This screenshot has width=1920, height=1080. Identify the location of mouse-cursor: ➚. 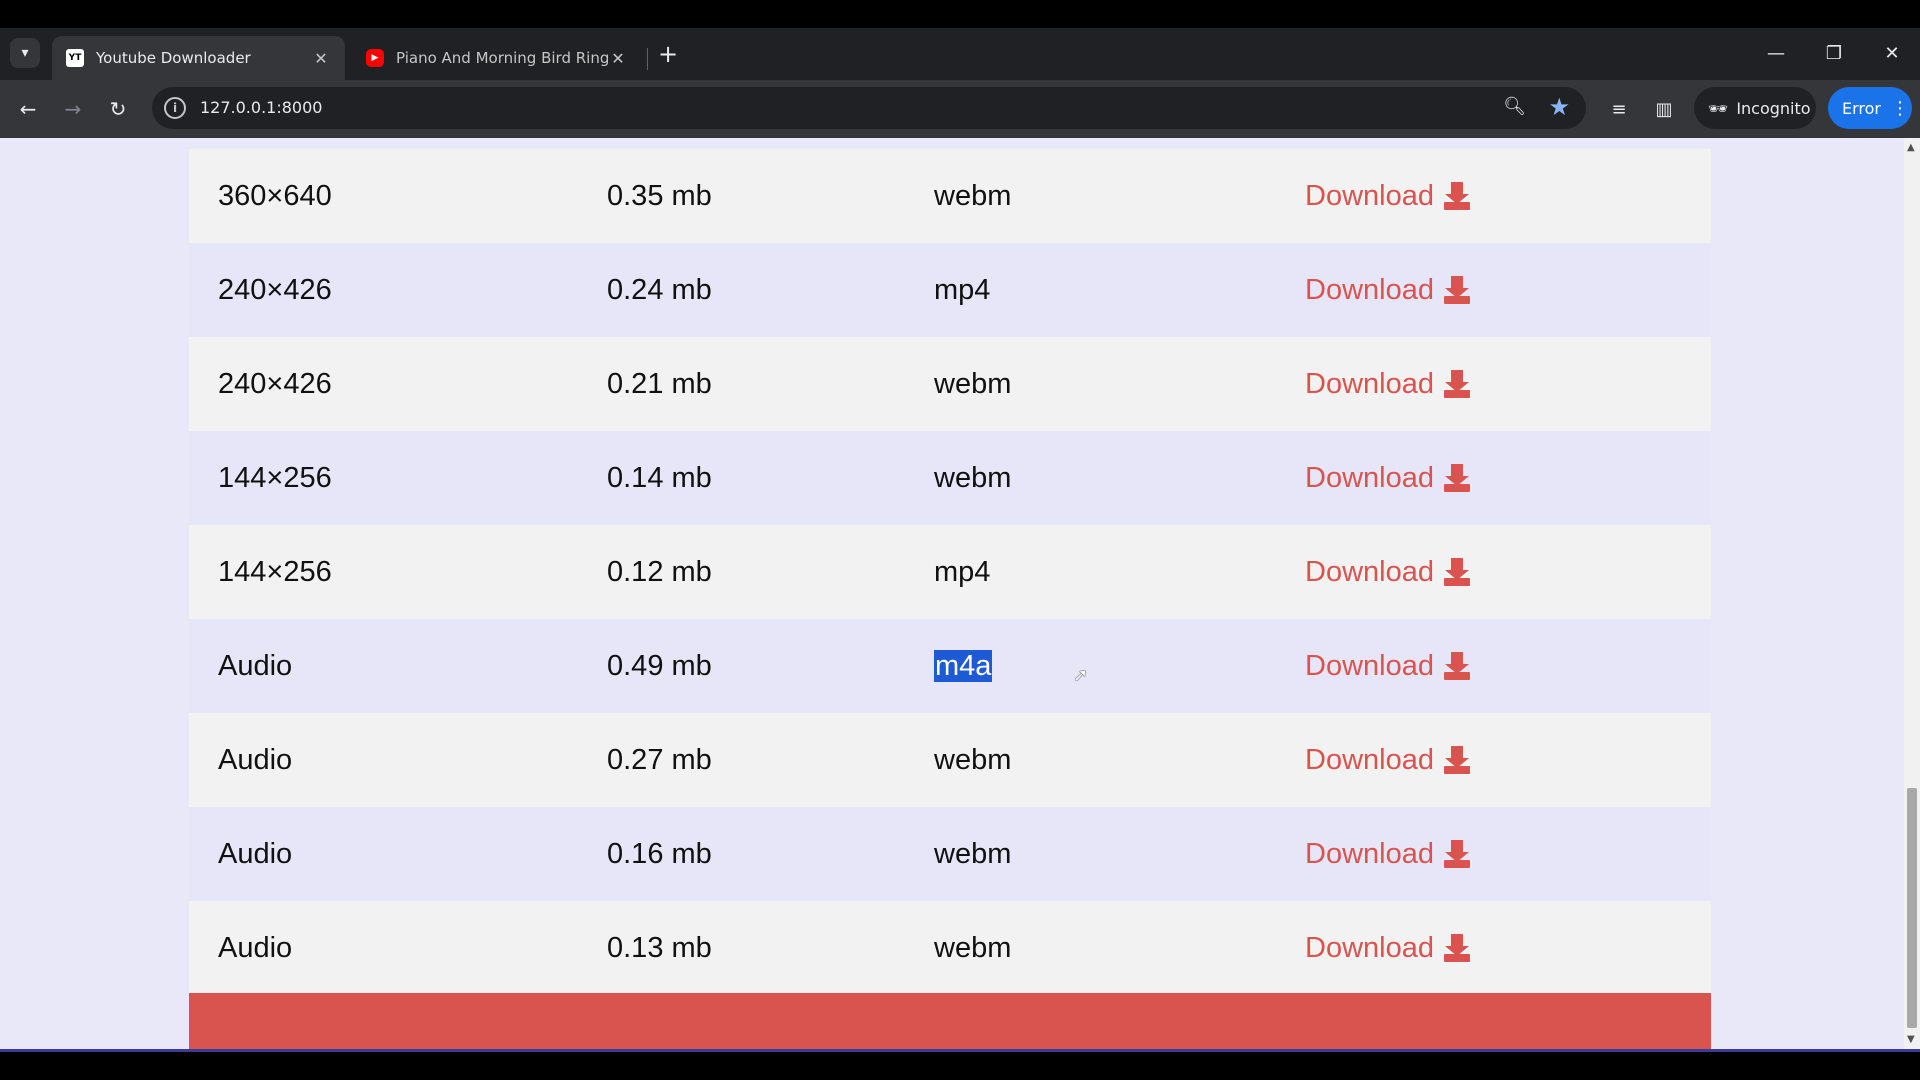
(1081, 675).